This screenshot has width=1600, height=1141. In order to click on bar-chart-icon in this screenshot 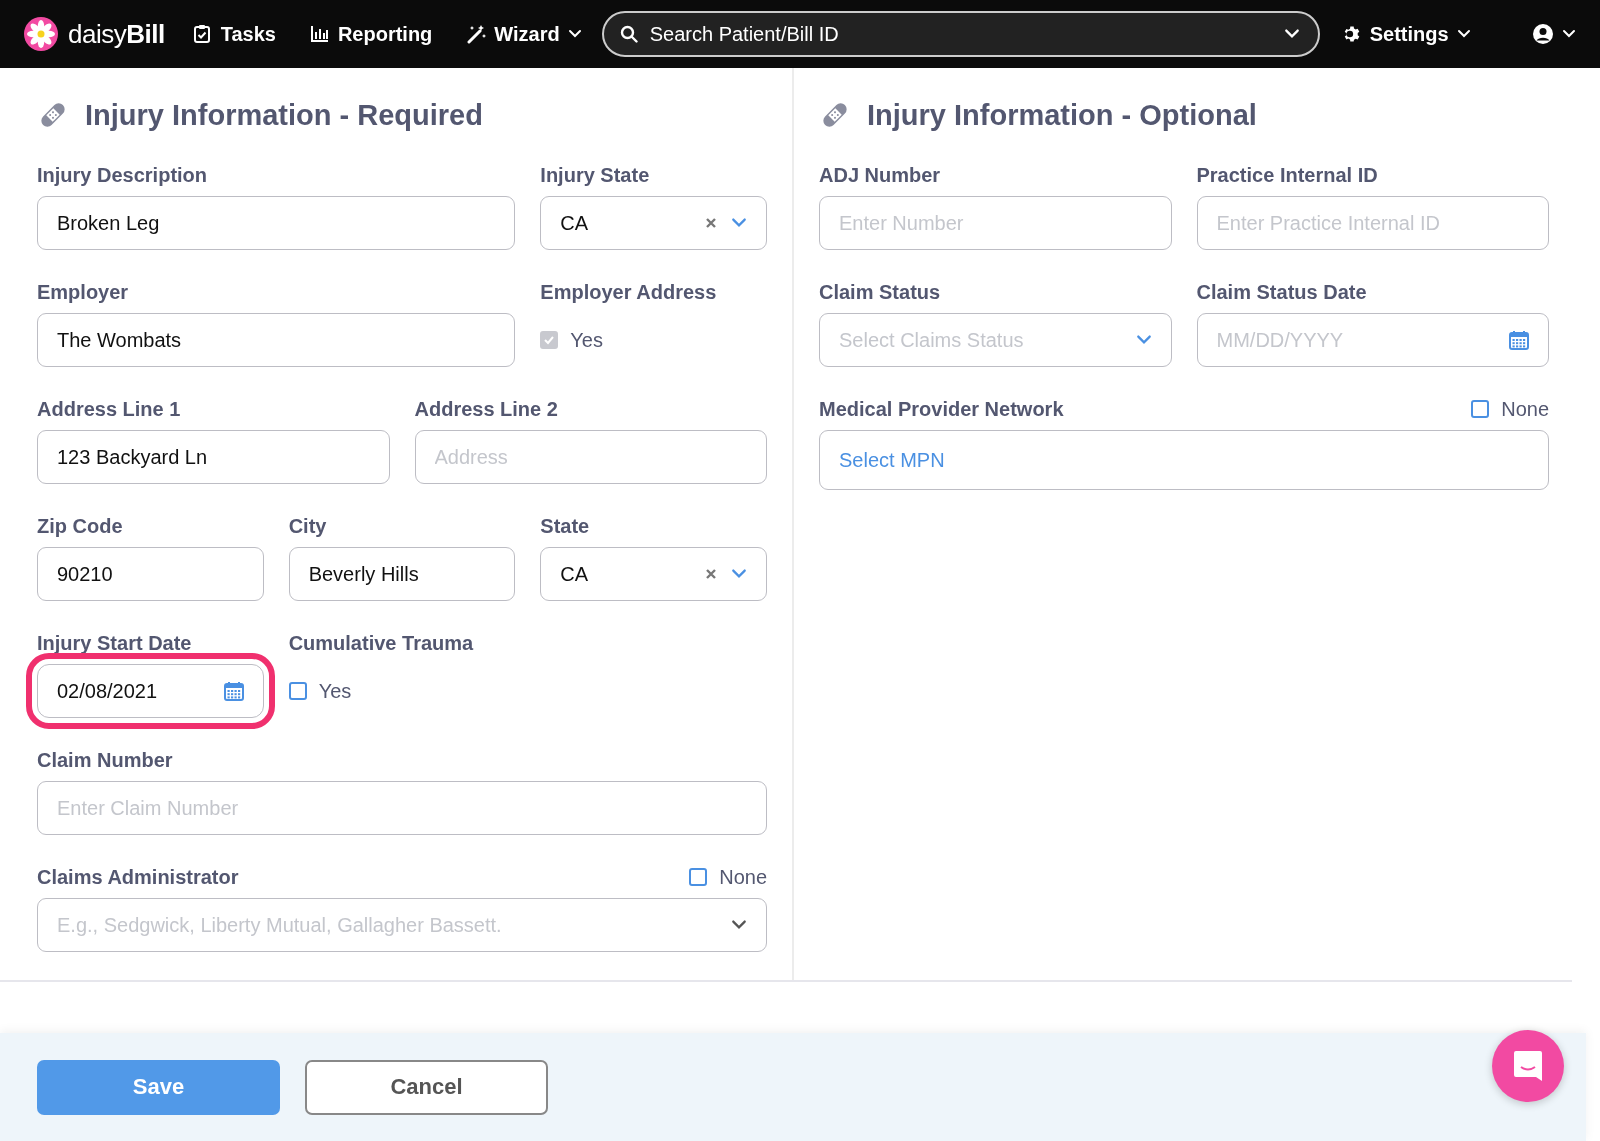, I will do `click(319, 34)`.